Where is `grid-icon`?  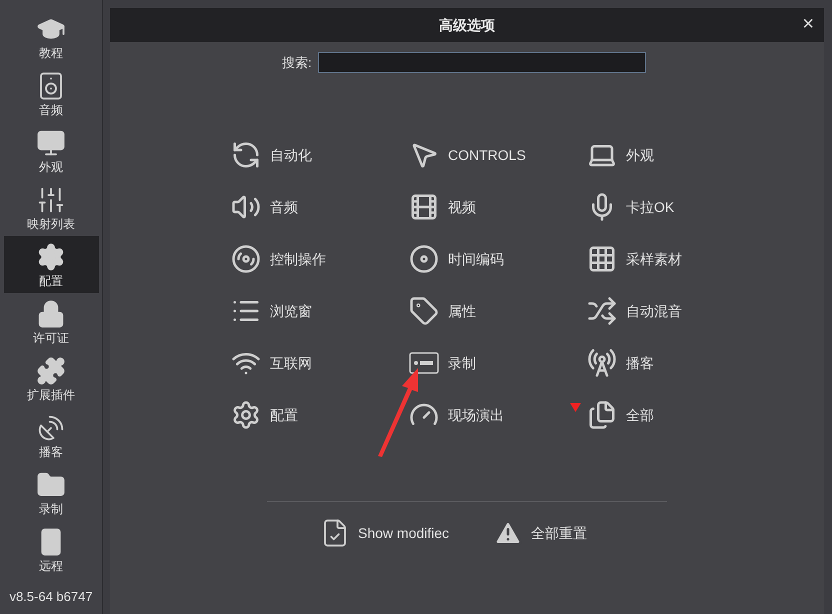
grid-icon is located at coordinates (602, 259).